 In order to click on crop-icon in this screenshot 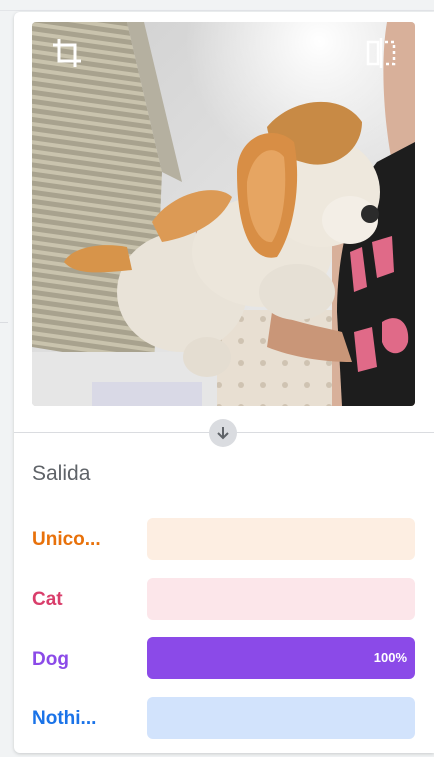, I will do `click(67, 53)`.